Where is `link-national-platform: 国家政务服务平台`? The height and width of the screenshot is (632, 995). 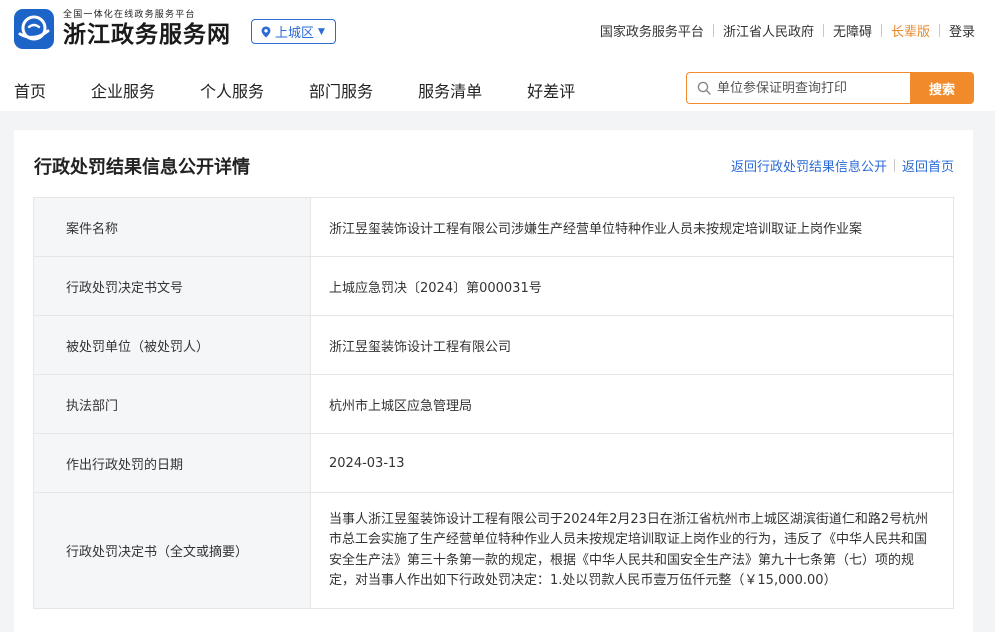
link-national-platform: 国家政务服务平台 is located at coordinates (652, 30).